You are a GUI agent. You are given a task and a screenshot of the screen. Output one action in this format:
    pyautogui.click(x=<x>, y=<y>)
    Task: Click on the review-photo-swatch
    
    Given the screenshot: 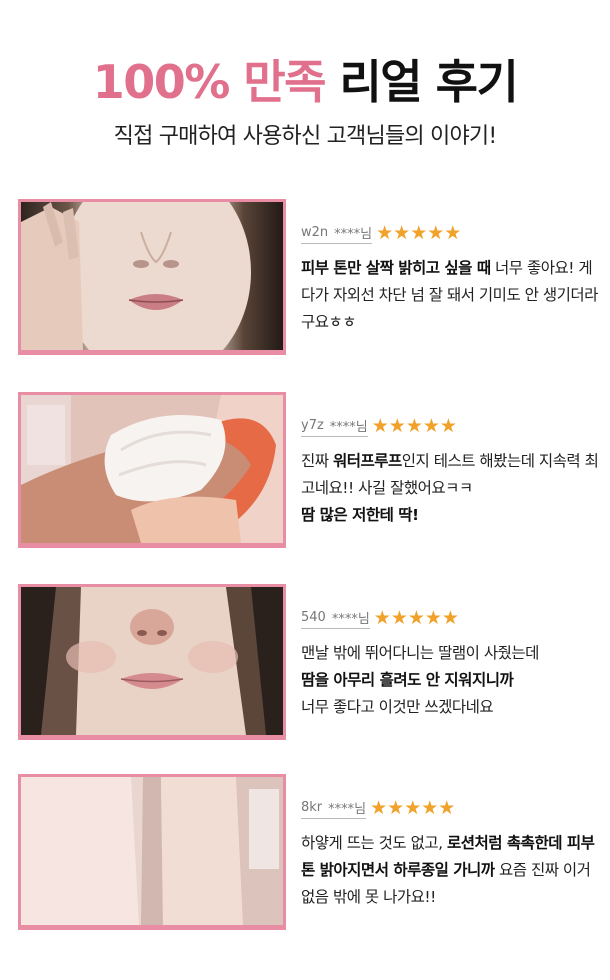 What is the action you would take?
    pyautogui.click(x=152, y=470)
    